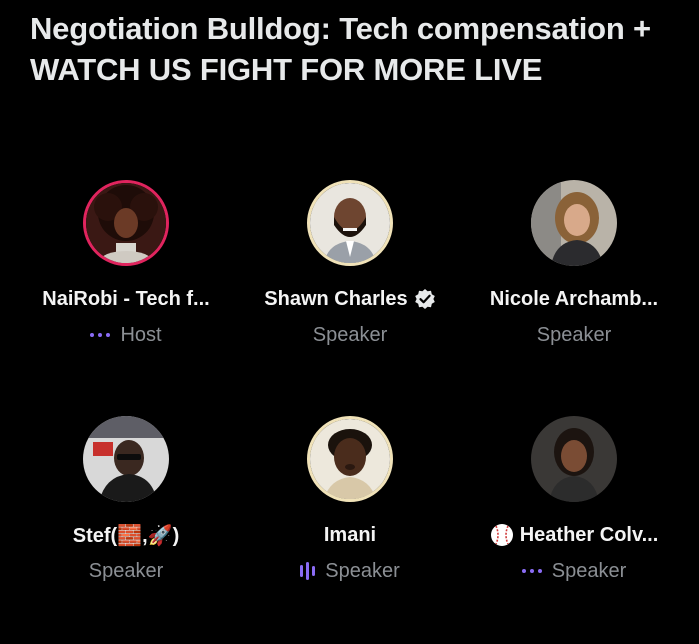 The height and width of the screenshot is (644, 699). Describe the element at coordinates (502, 535) in the screenshot. I see `baseball-icon` at that location.